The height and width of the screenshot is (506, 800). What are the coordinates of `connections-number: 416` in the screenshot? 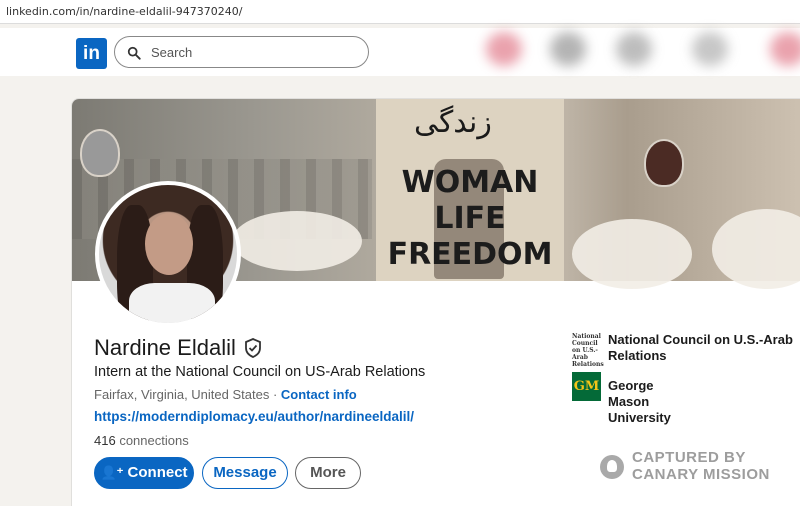 It's located at (105, 440).